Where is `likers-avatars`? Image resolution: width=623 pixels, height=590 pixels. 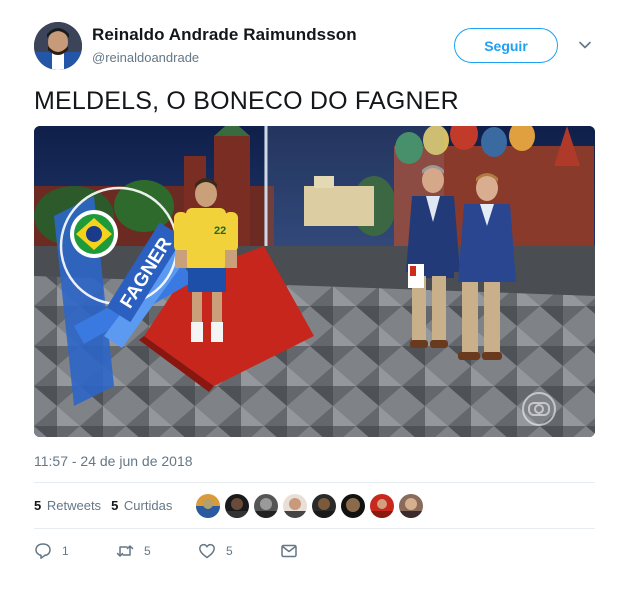 likers-avatars is located at coordinates (312, 506).